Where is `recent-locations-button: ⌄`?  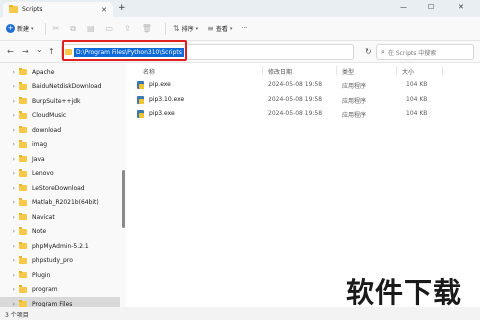
recent-locations-button: ⌄ is located at coordinates (39, 49).